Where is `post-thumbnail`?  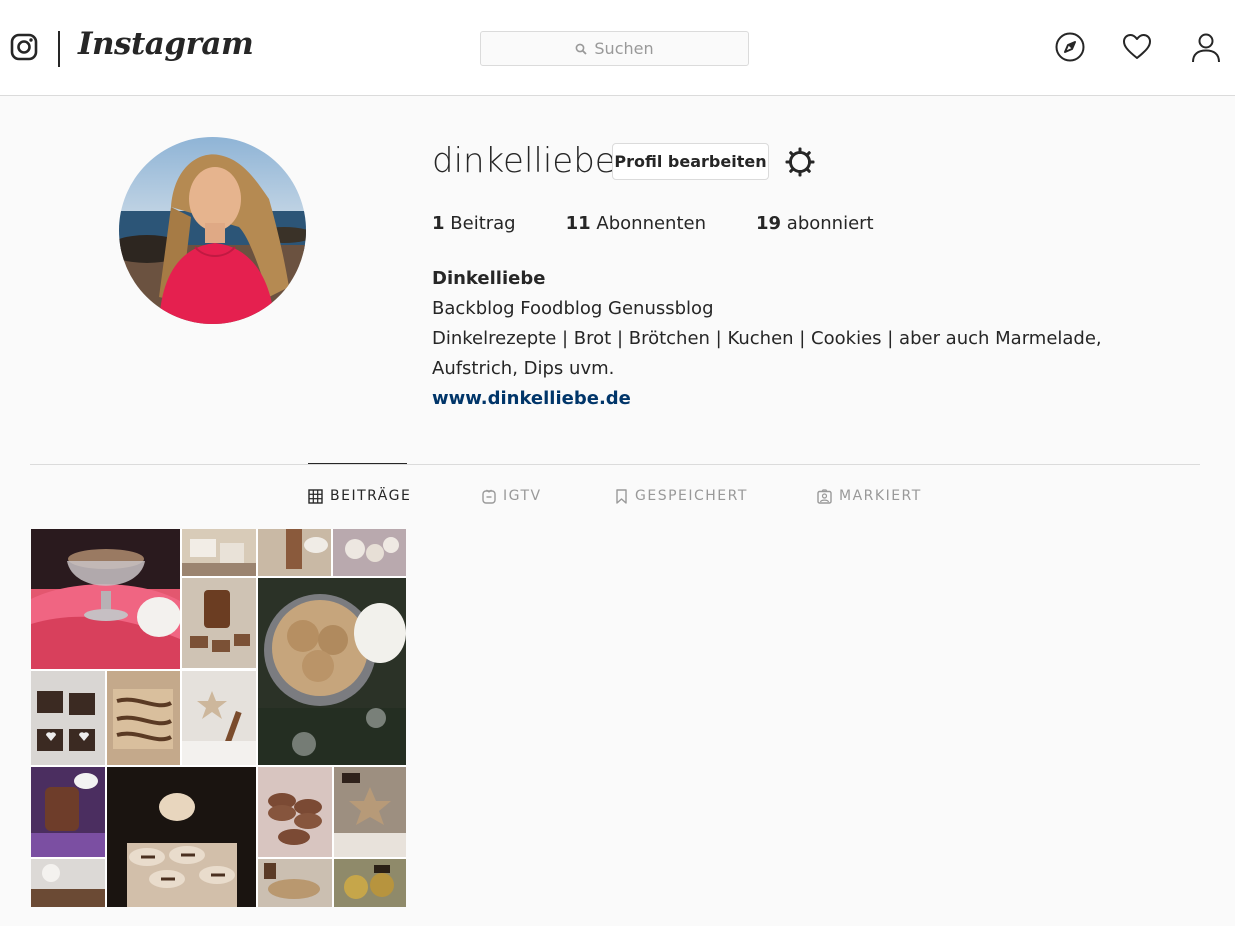
post-thumbnail is located at coordinates (218, 718).